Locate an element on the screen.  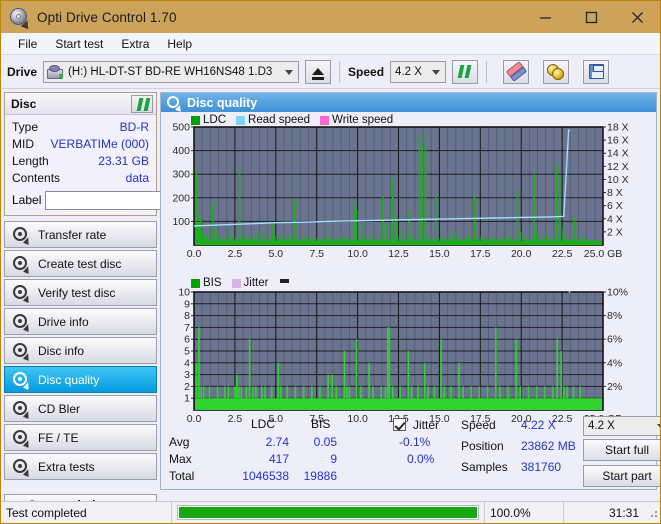
sidebar-item-disc-info: Disc info is located at coordinates (80, 350).